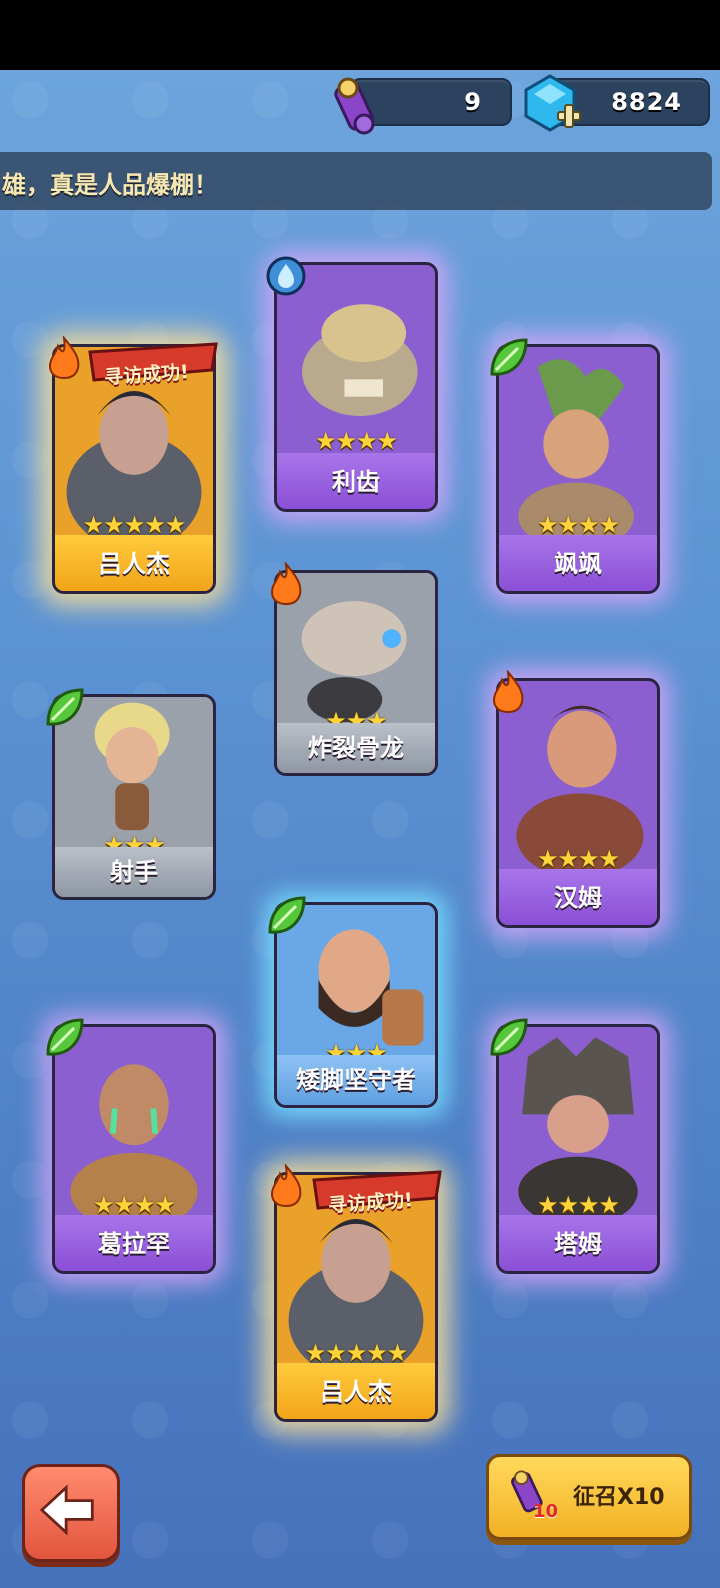 Image resolution: width=720 pixels, height=1588 pixels. What do you see at coordinates (578, 1149) in the screenshot?
I see `card-frame: ★★★★ 塔姆` at bounding box center [578, 1149].